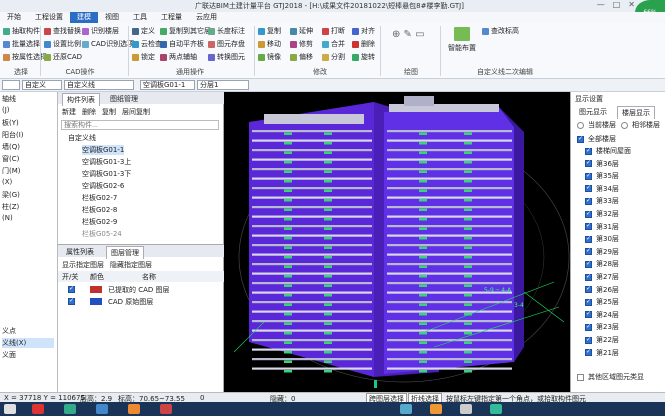  Describe the element at coordinates (96, 289) in the screenshot. I see `layer-color-swatch` at that location.